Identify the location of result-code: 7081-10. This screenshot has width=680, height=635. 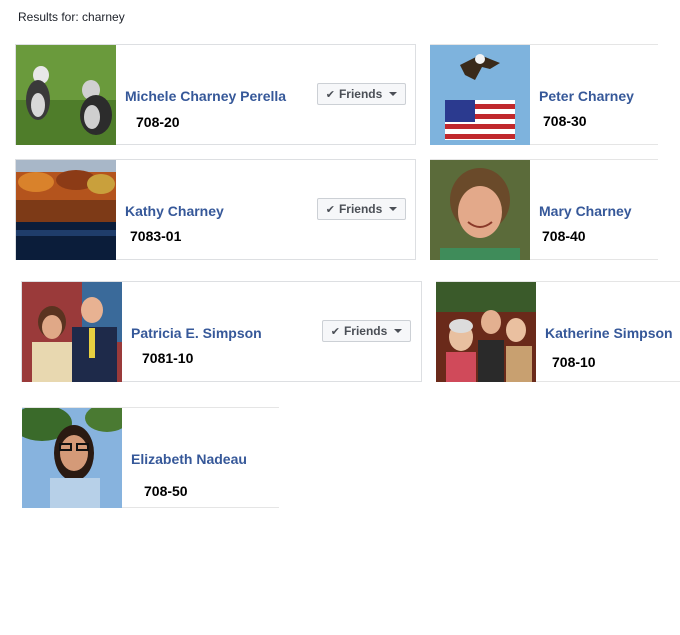
(168, 358).